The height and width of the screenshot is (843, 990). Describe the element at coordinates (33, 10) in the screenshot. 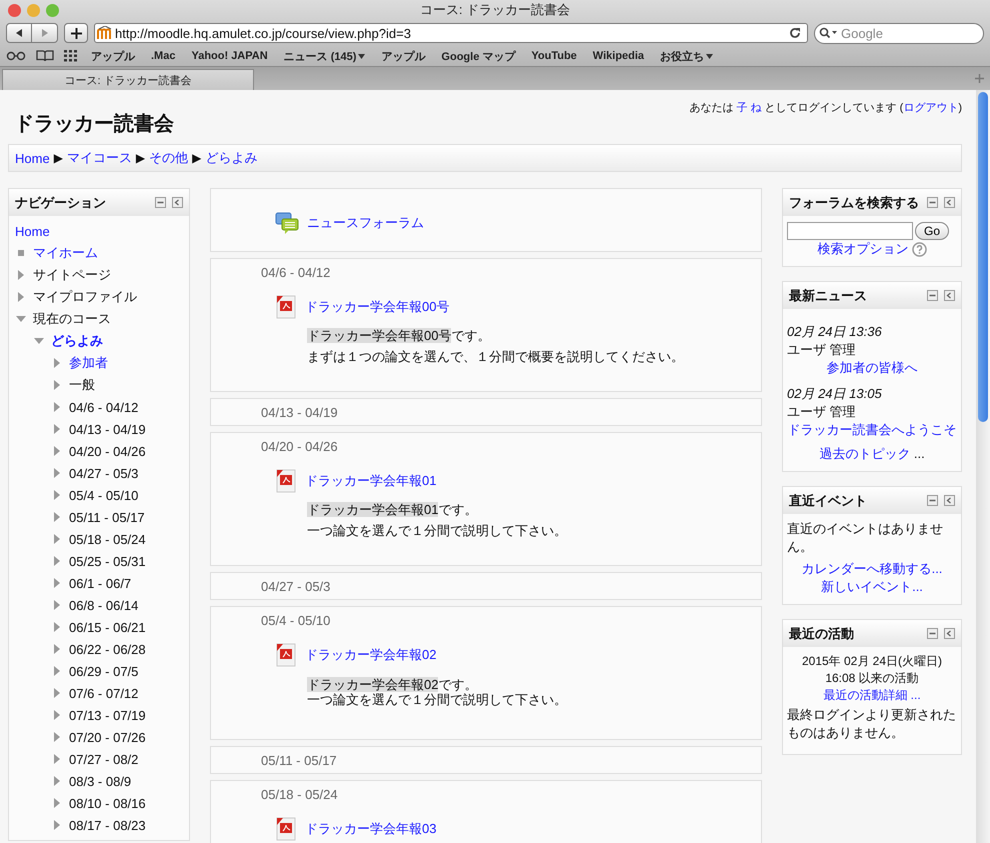

I see `minimize-window-button` at that location.